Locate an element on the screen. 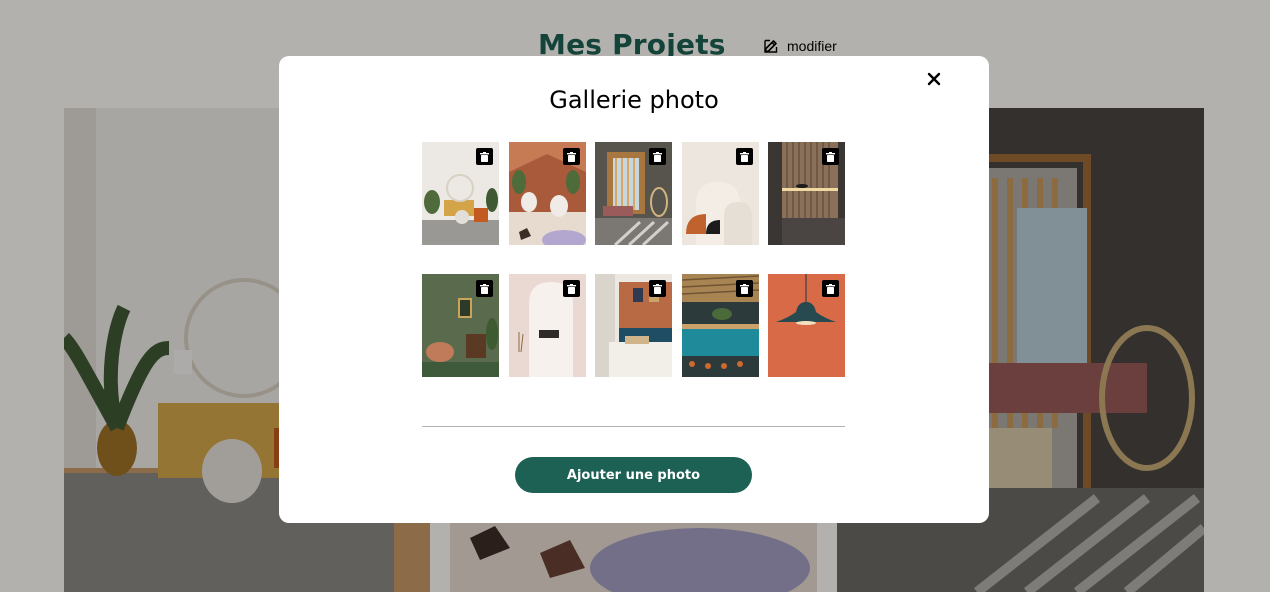 The width and height of the screenshot is (1270, 592). modal-title: Gallerie photo is located at coordinates (634, 100).